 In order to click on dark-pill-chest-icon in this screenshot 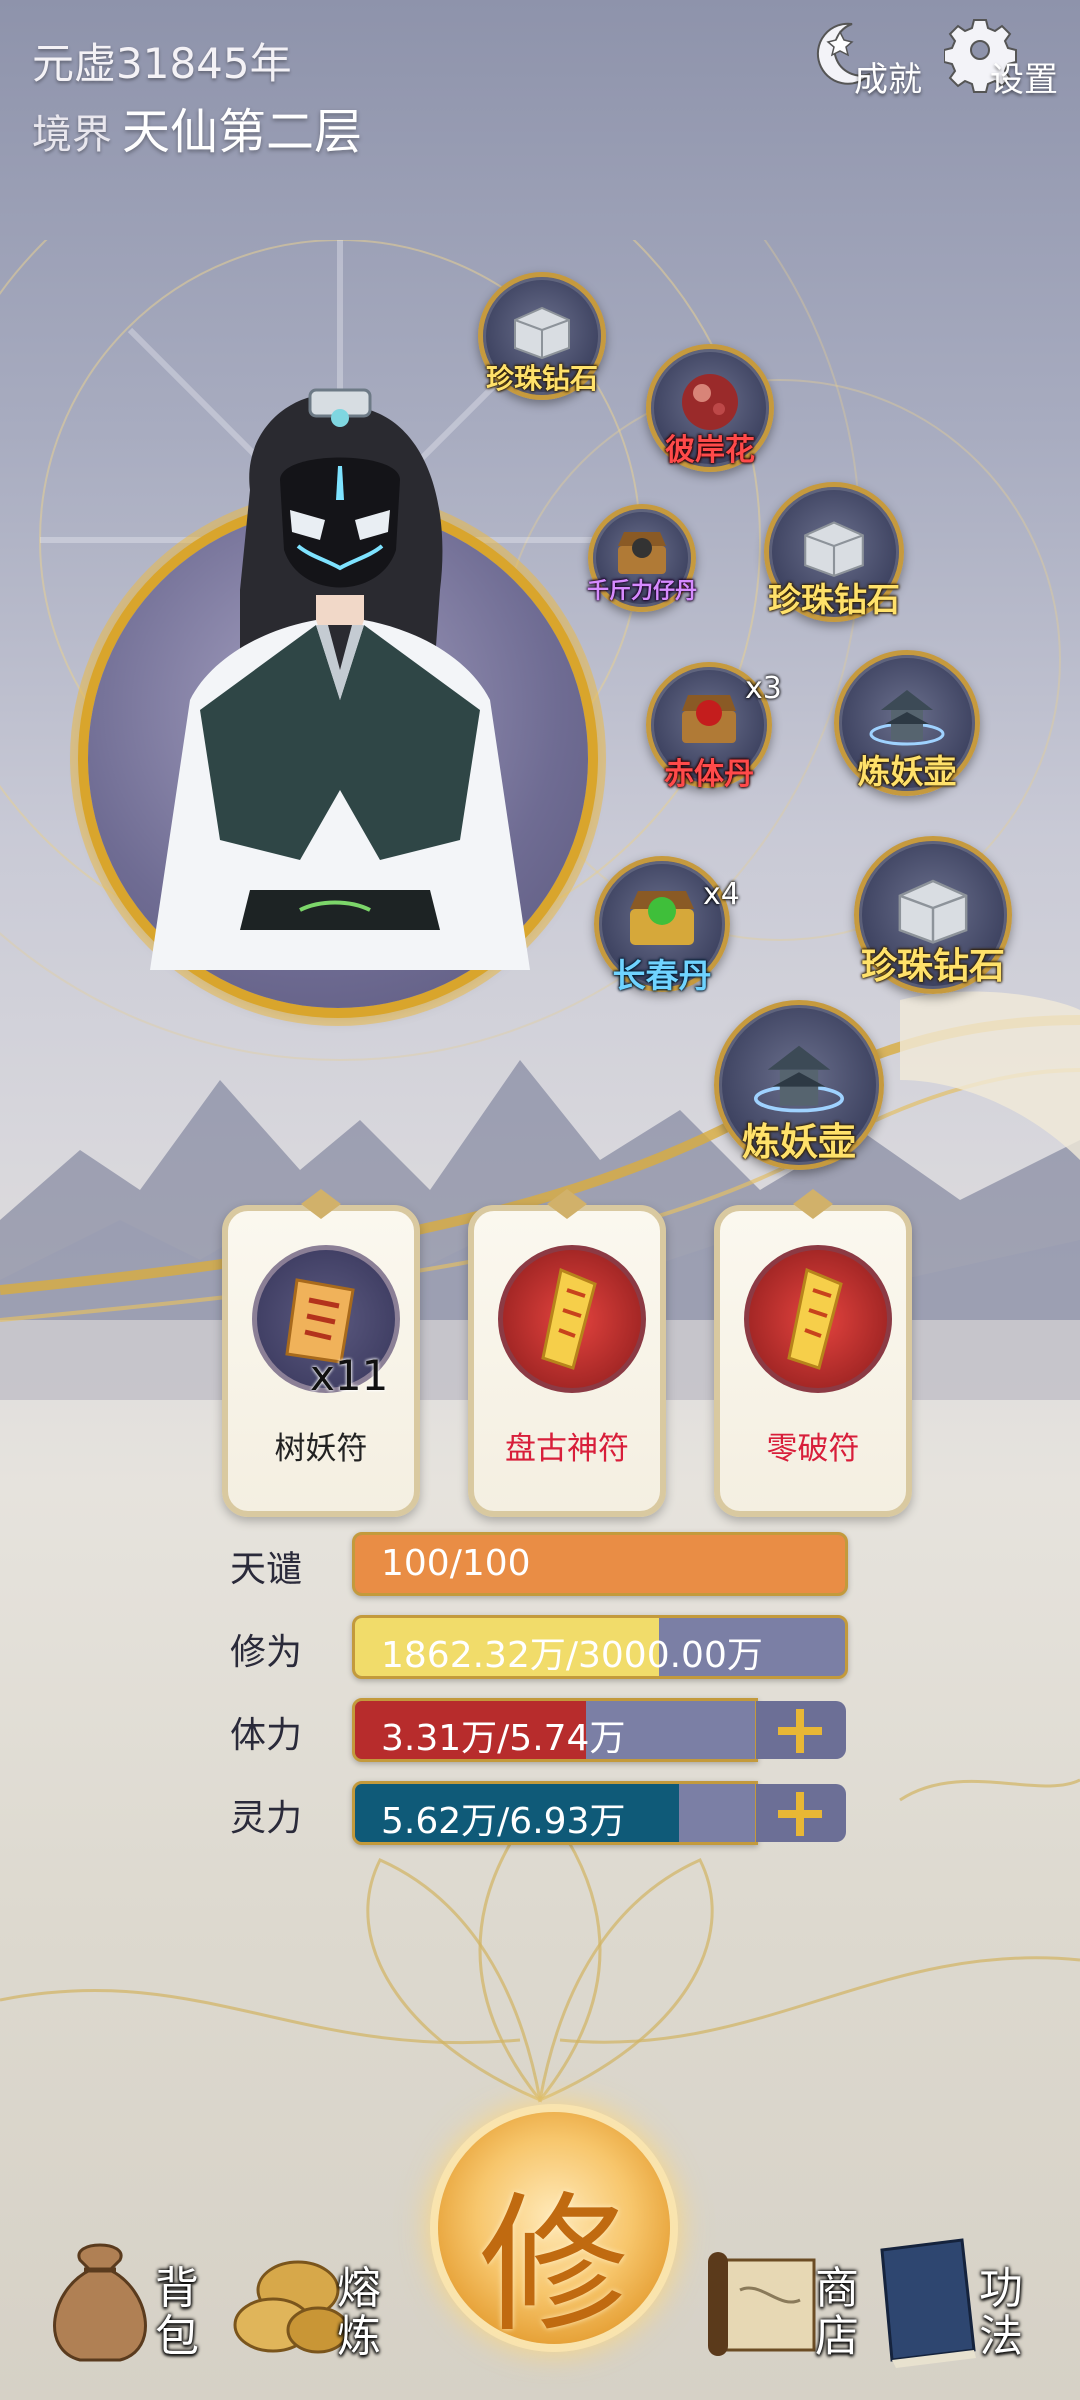, I will do `click(642, 553)`.